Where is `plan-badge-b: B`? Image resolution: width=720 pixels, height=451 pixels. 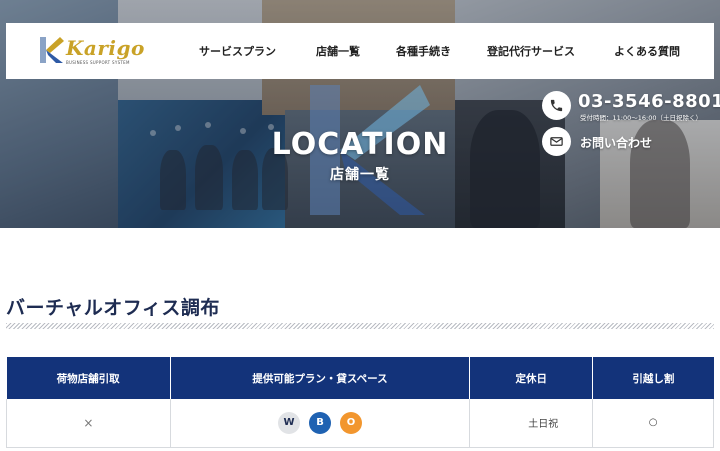 plan-badge-b: B is located at coordinates (320, 422).